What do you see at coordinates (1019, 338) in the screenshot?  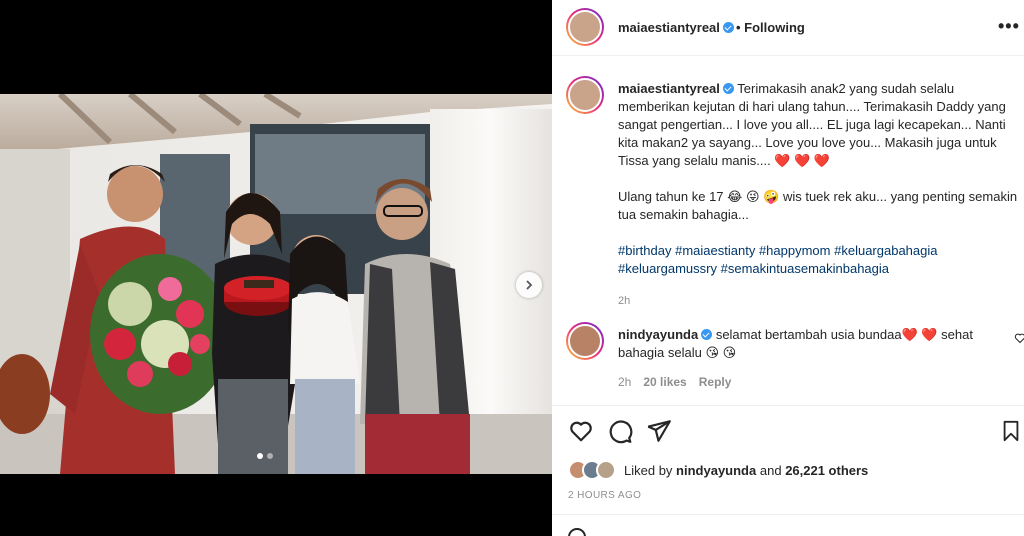 I see `comment-heart-icon` at bounding box center [1019, 338].